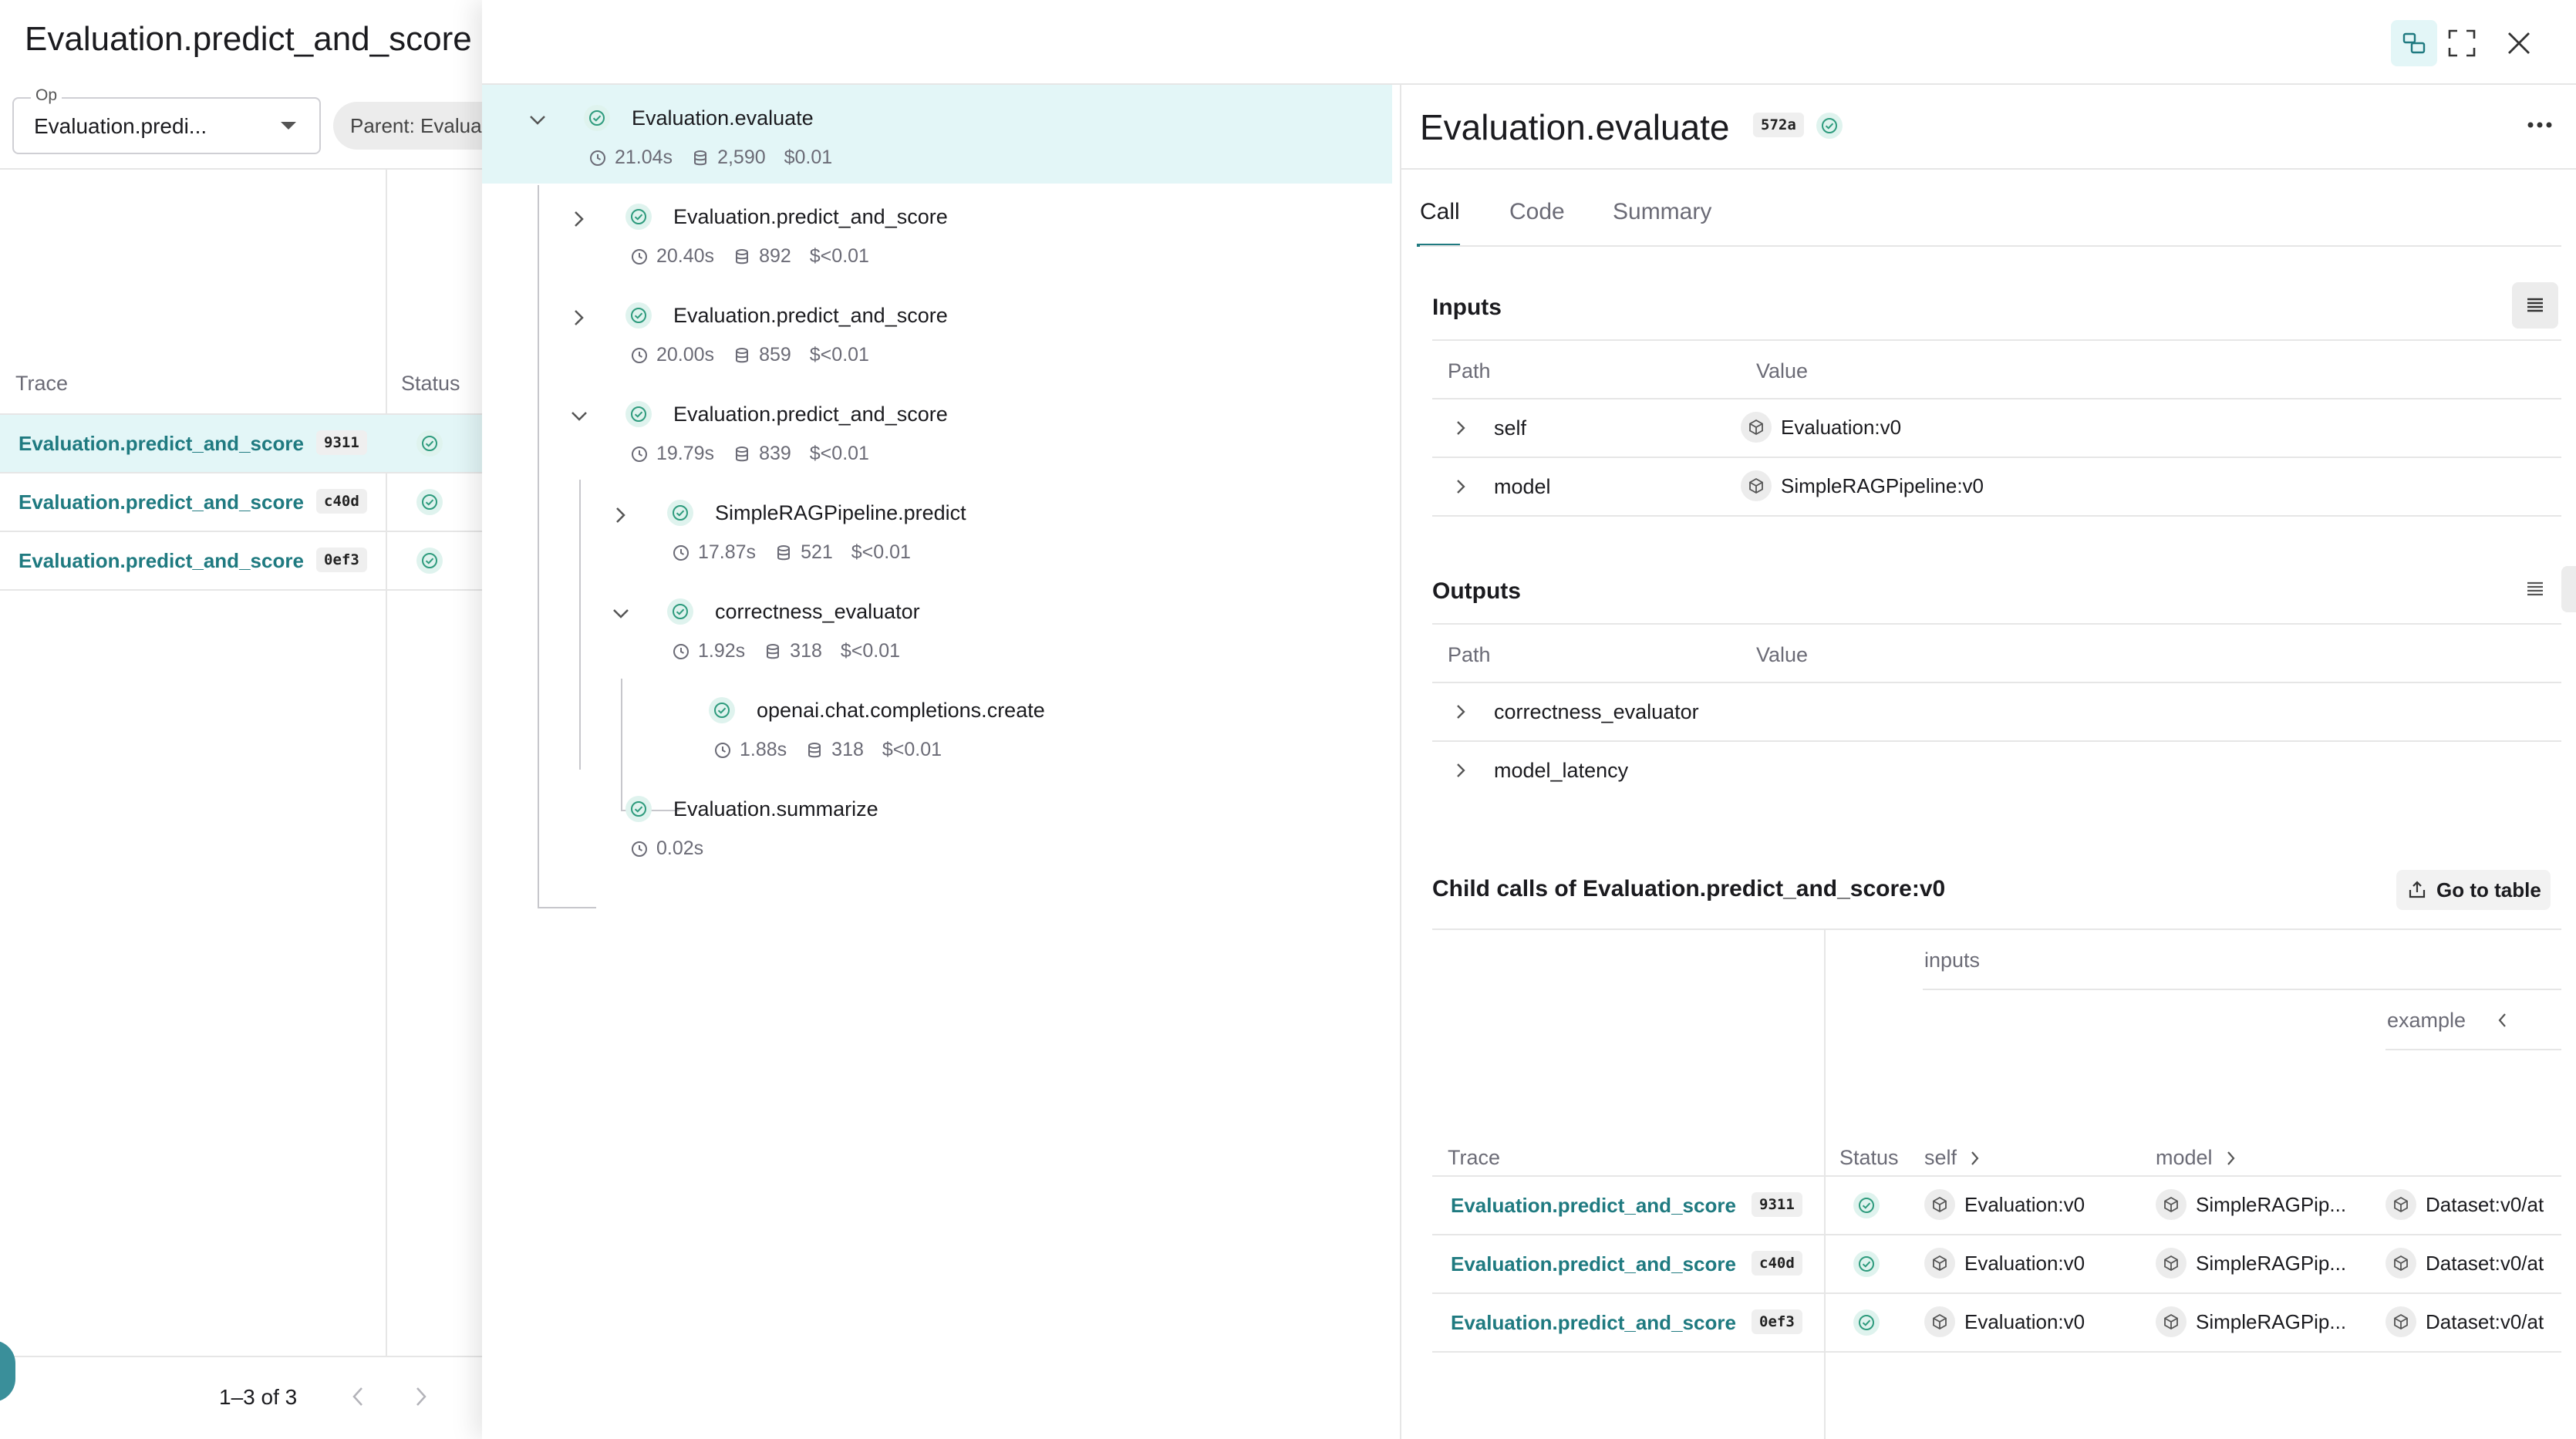  What do you see at coordinates (937, 825) in the screenshot?
I see `tree-node: Evaluation.summarize 0.02s` at bounding box center [937, 825].